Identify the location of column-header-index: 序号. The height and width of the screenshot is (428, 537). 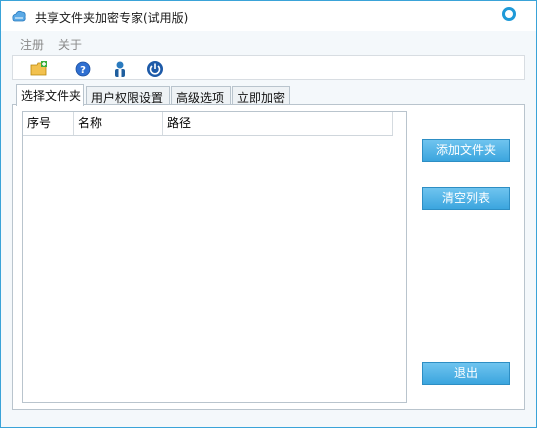
(48, 123).